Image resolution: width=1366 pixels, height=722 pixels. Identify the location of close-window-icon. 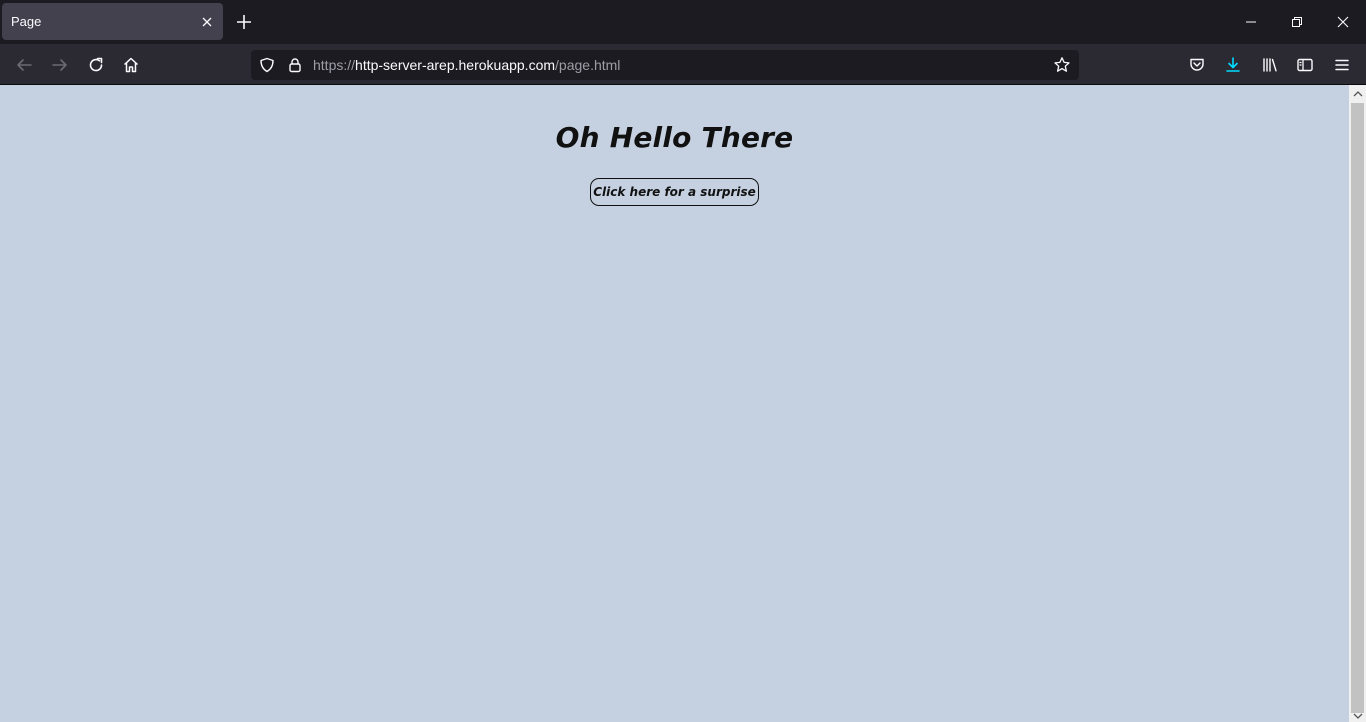
(1343, 22).